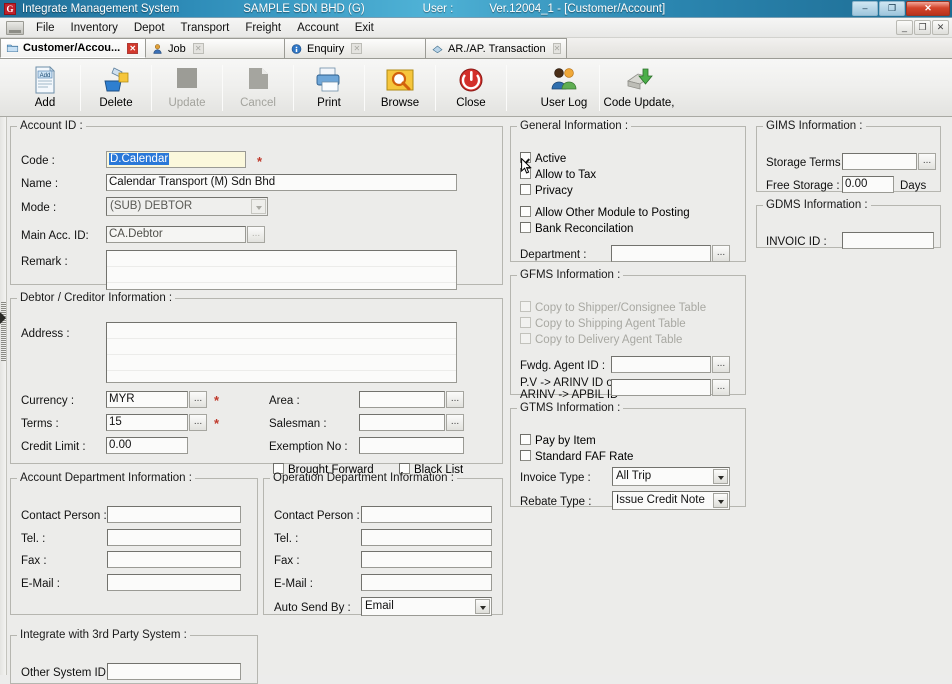 This screenshot has width=952, height=684. Describe the element at coordinates (426, 582) in the screenshot. I see `oper-email-input` at that location.